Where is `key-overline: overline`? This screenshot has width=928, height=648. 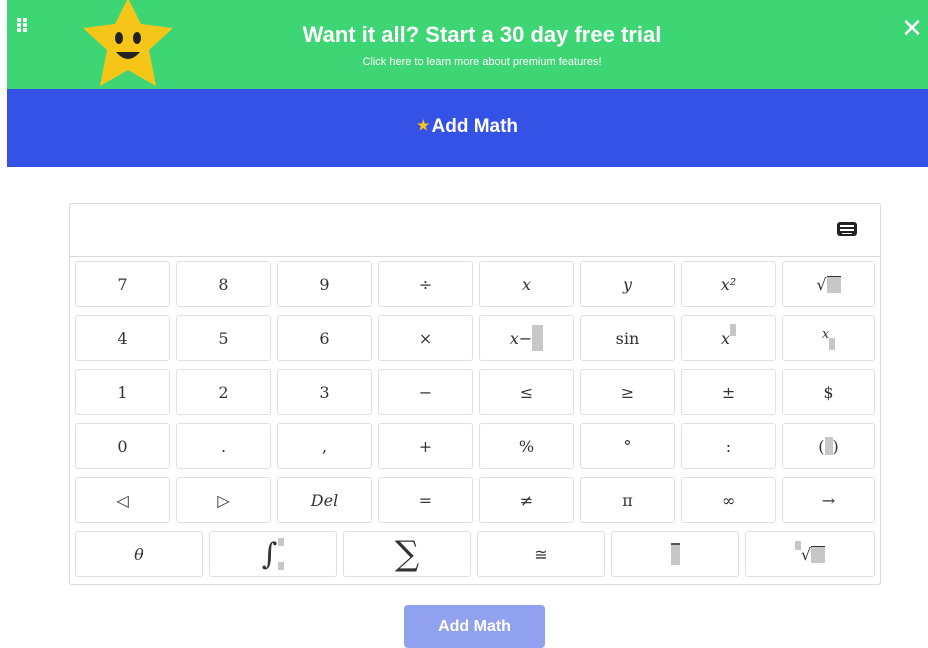
key-overline: overline is located at coordinates (675, 554).